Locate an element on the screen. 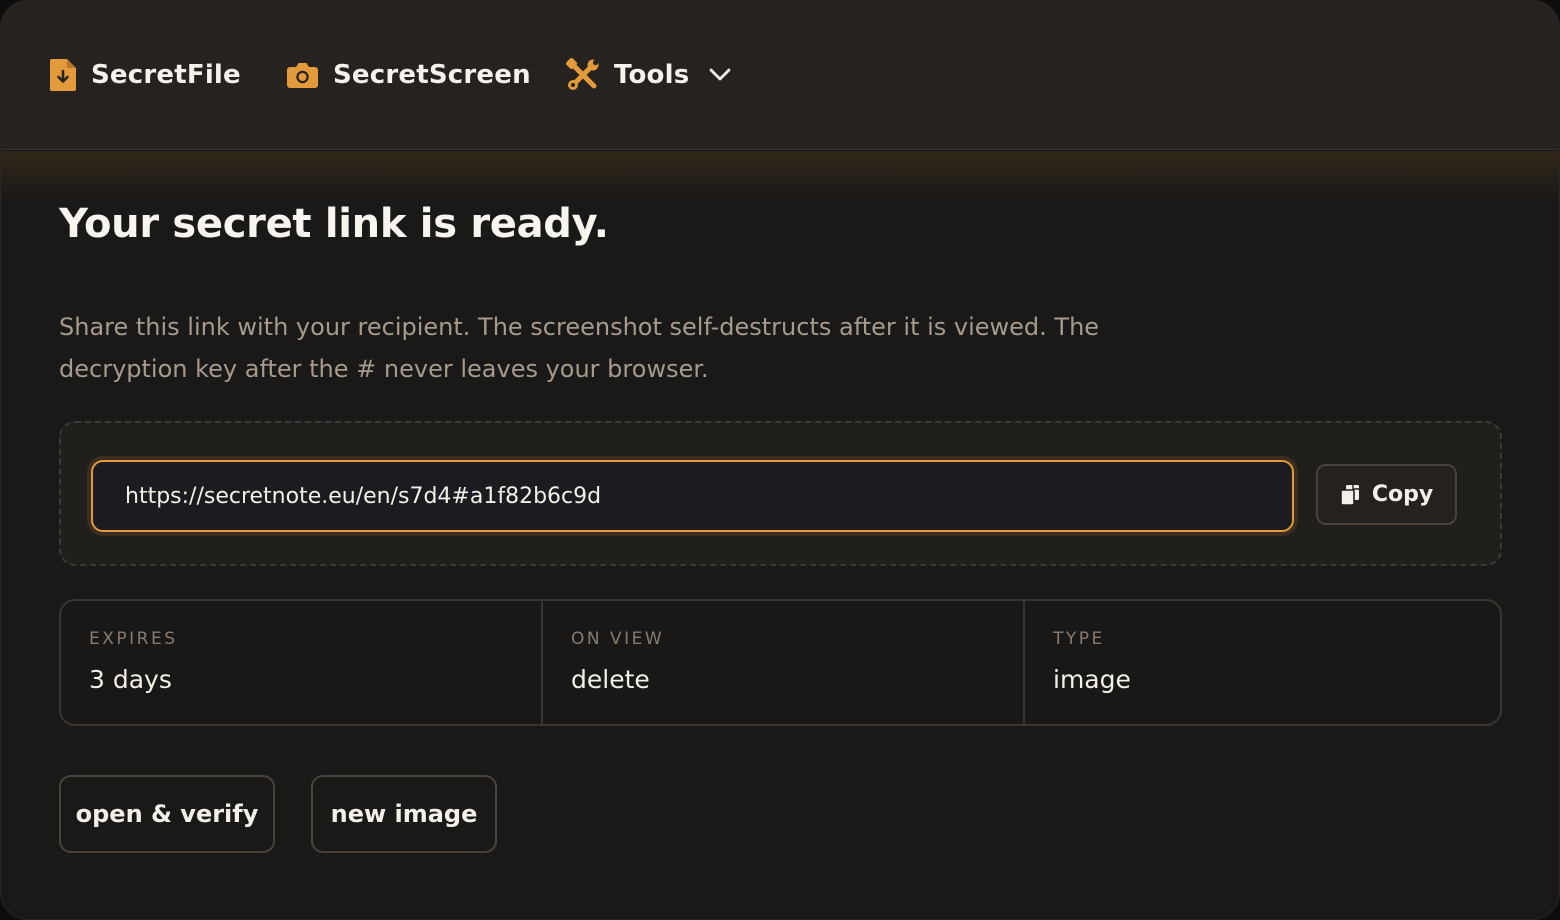  copy-icon is located at coordinates (1350, 495).